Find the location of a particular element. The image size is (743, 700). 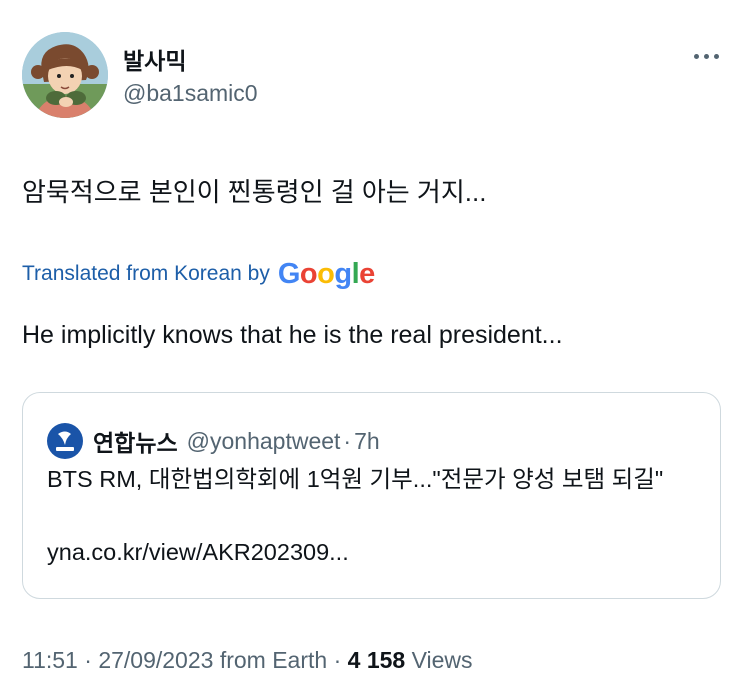

views-label: Views is located at coordinates (442, 660).